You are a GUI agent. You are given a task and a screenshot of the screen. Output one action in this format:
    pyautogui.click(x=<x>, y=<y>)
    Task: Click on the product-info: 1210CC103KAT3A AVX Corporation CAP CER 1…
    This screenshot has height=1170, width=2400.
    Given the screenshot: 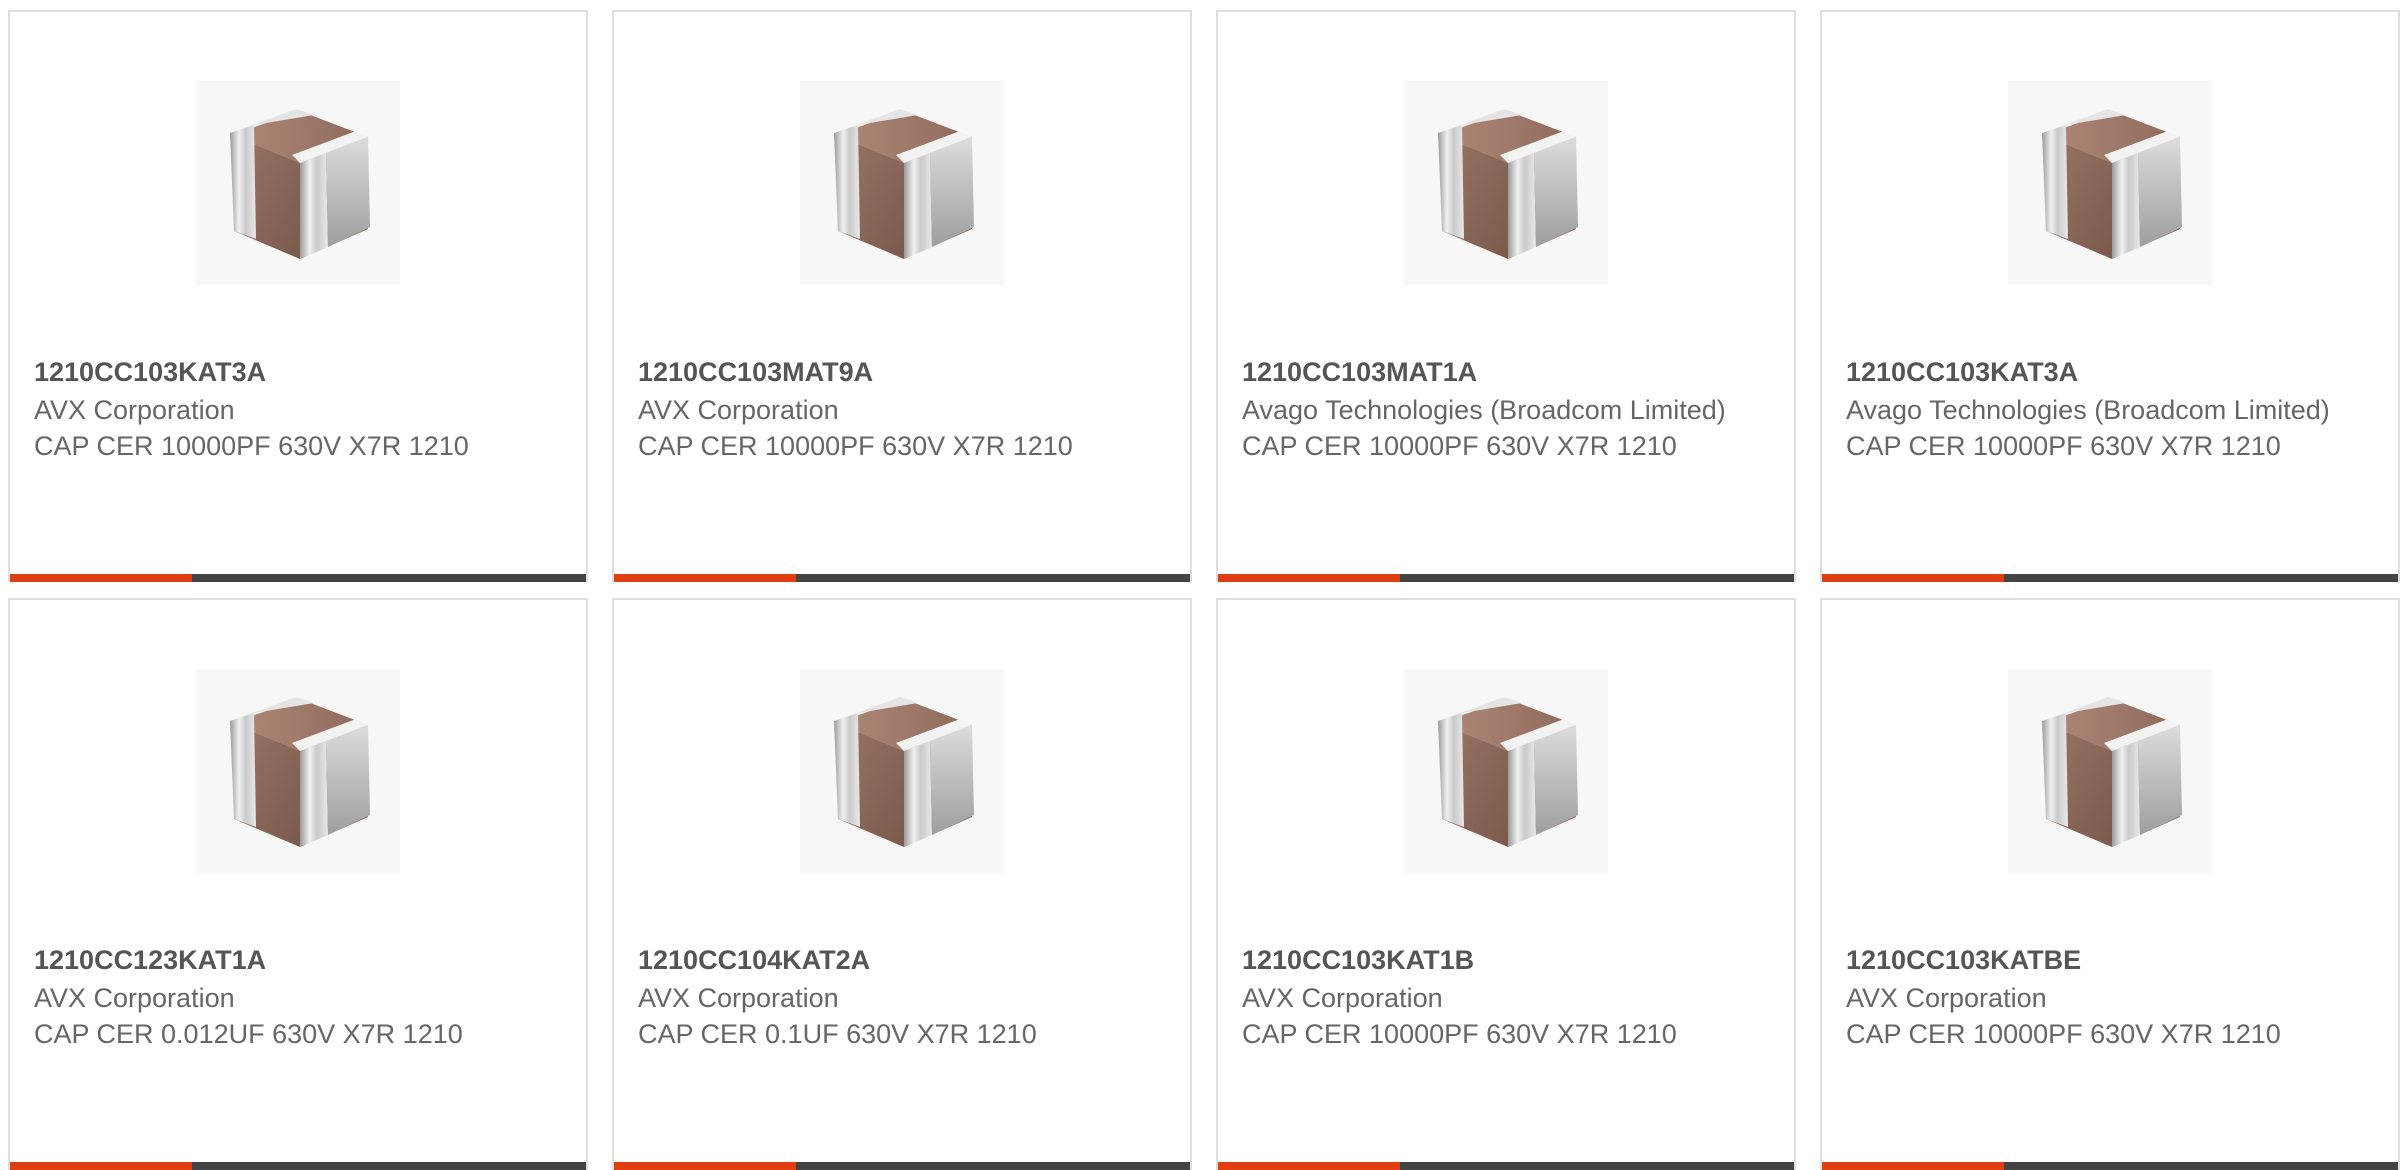 What is the action you would take?
    pyautogui.click(x=284, y=409)
    